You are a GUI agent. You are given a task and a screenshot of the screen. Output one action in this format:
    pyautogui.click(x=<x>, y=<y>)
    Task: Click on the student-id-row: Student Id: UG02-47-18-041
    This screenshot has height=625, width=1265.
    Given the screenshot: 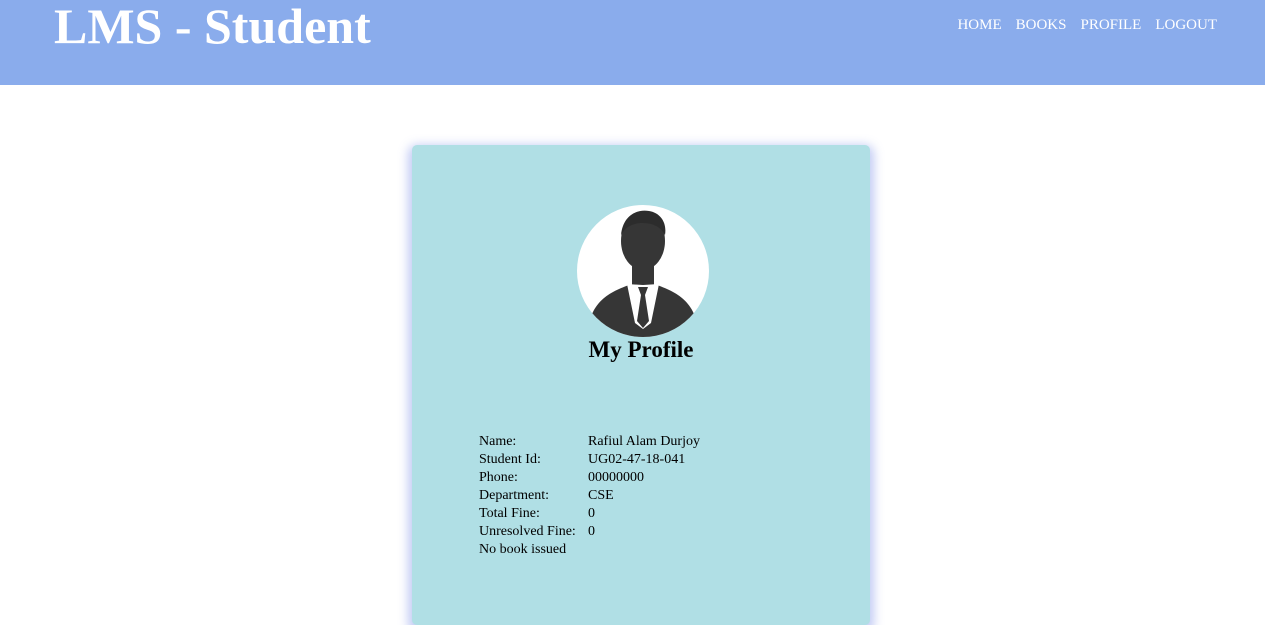 What is the action you would take?
    pyautogui.click(x=589, y=460)
    